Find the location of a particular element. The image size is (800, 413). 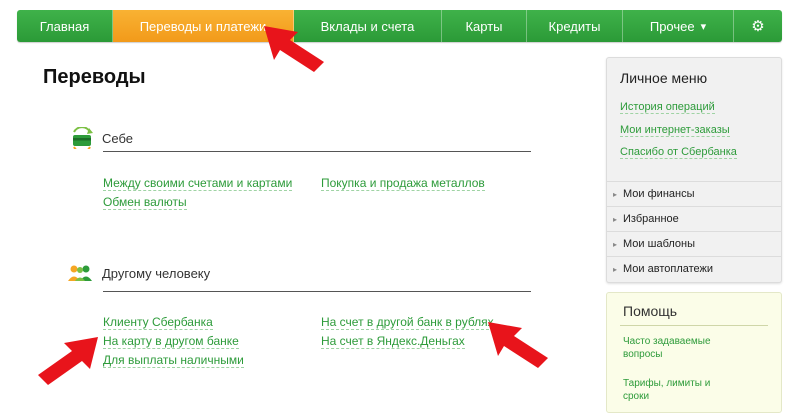

link-thanks-sberbank: Спасибо от Сбербанка is located at coordinates (678, 152).